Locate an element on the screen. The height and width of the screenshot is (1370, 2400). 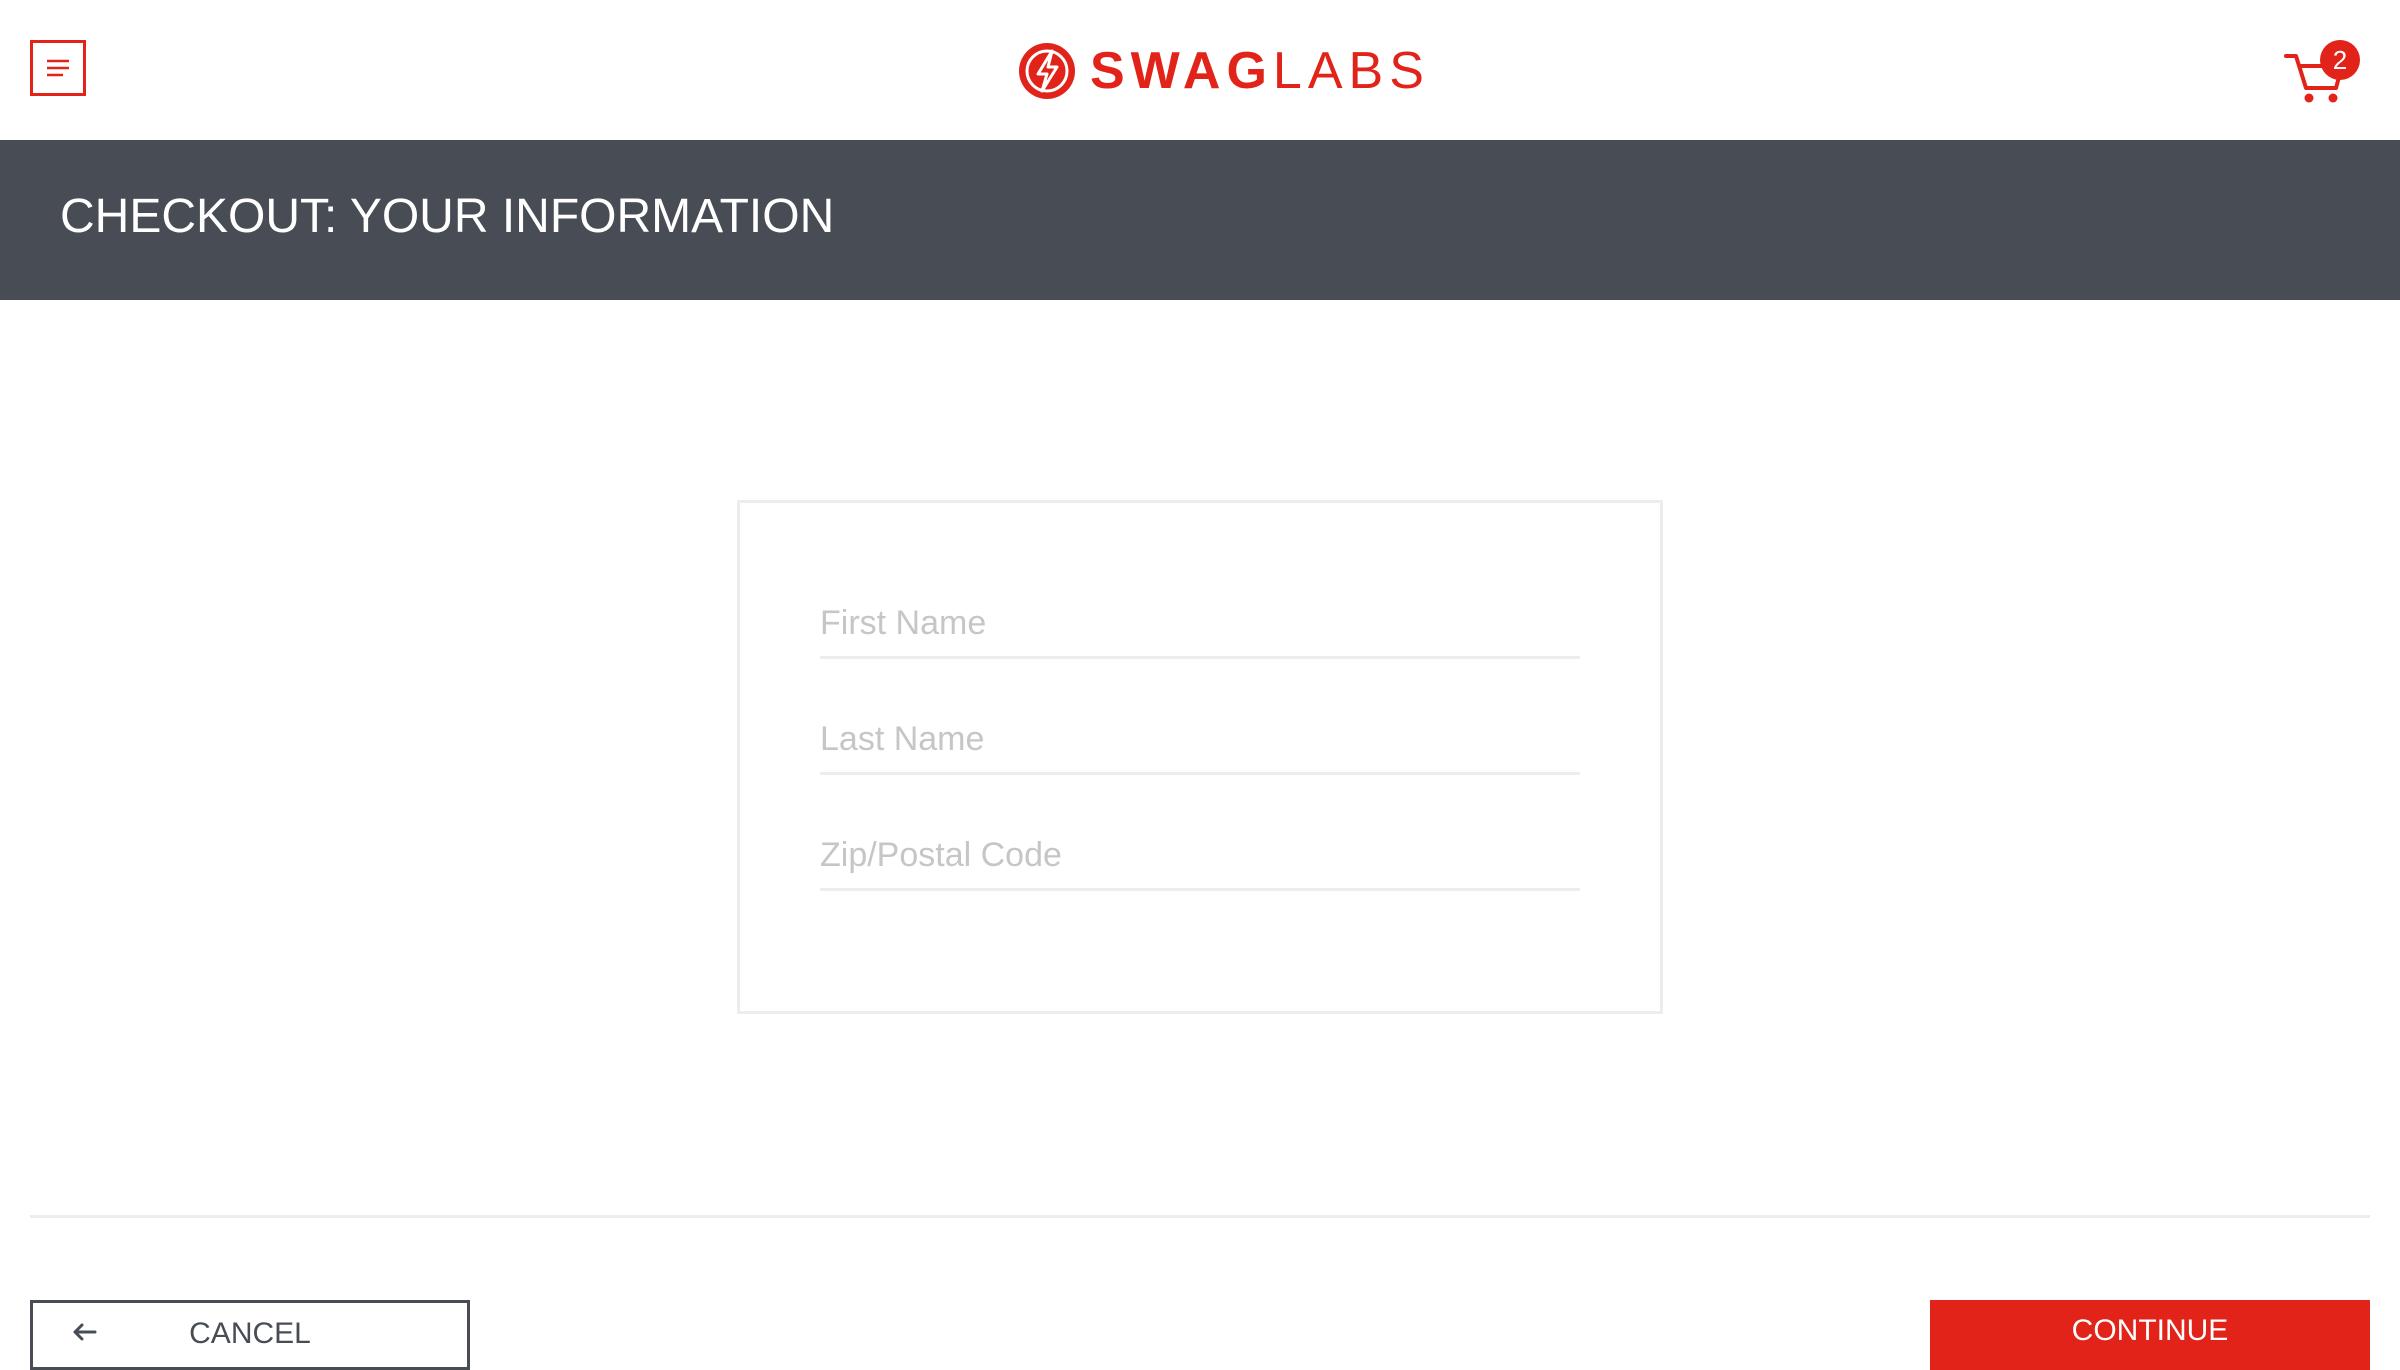
first-name-input is located at coordinates (1200, 625).